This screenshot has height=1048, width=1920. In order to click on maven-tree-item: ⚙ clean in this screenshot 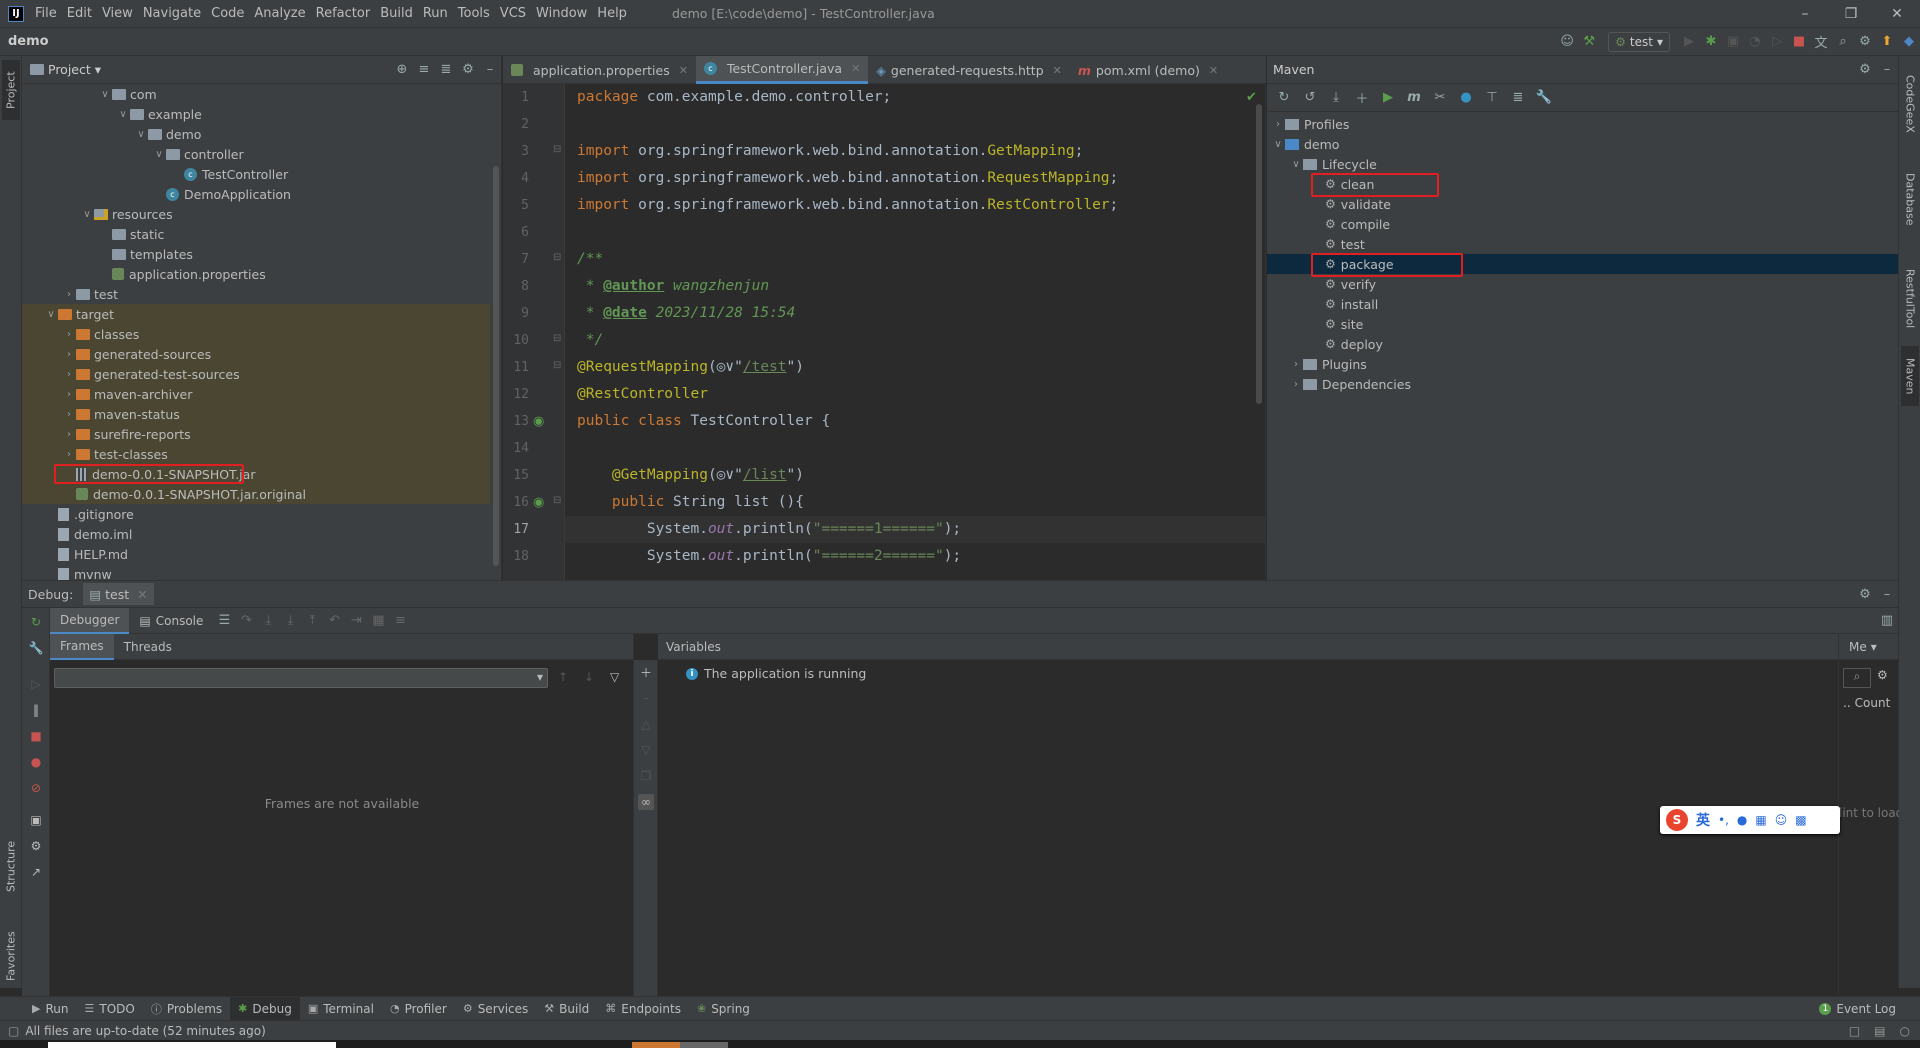, I will do `click(1582, 184)`.